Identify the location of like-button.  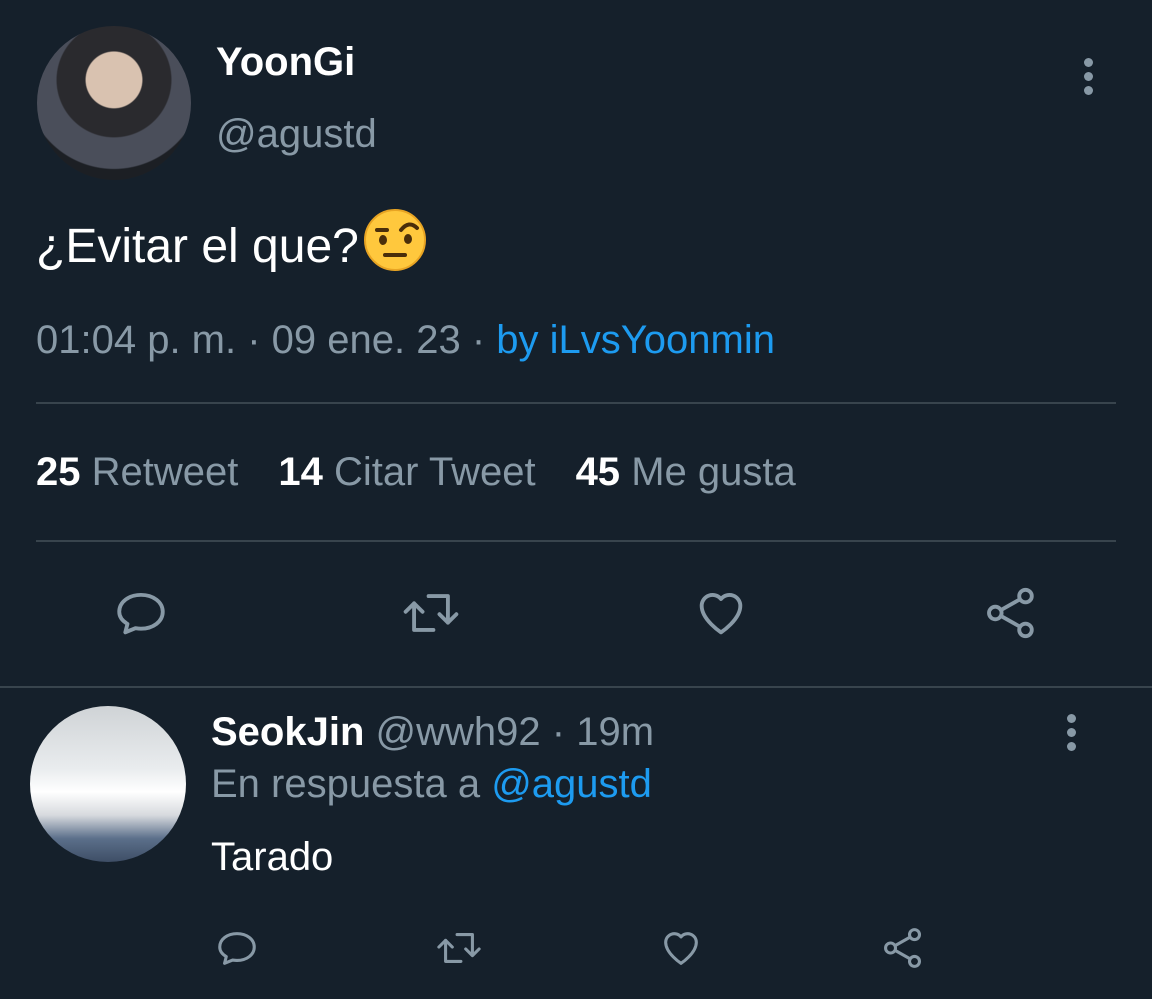
(721, 613).